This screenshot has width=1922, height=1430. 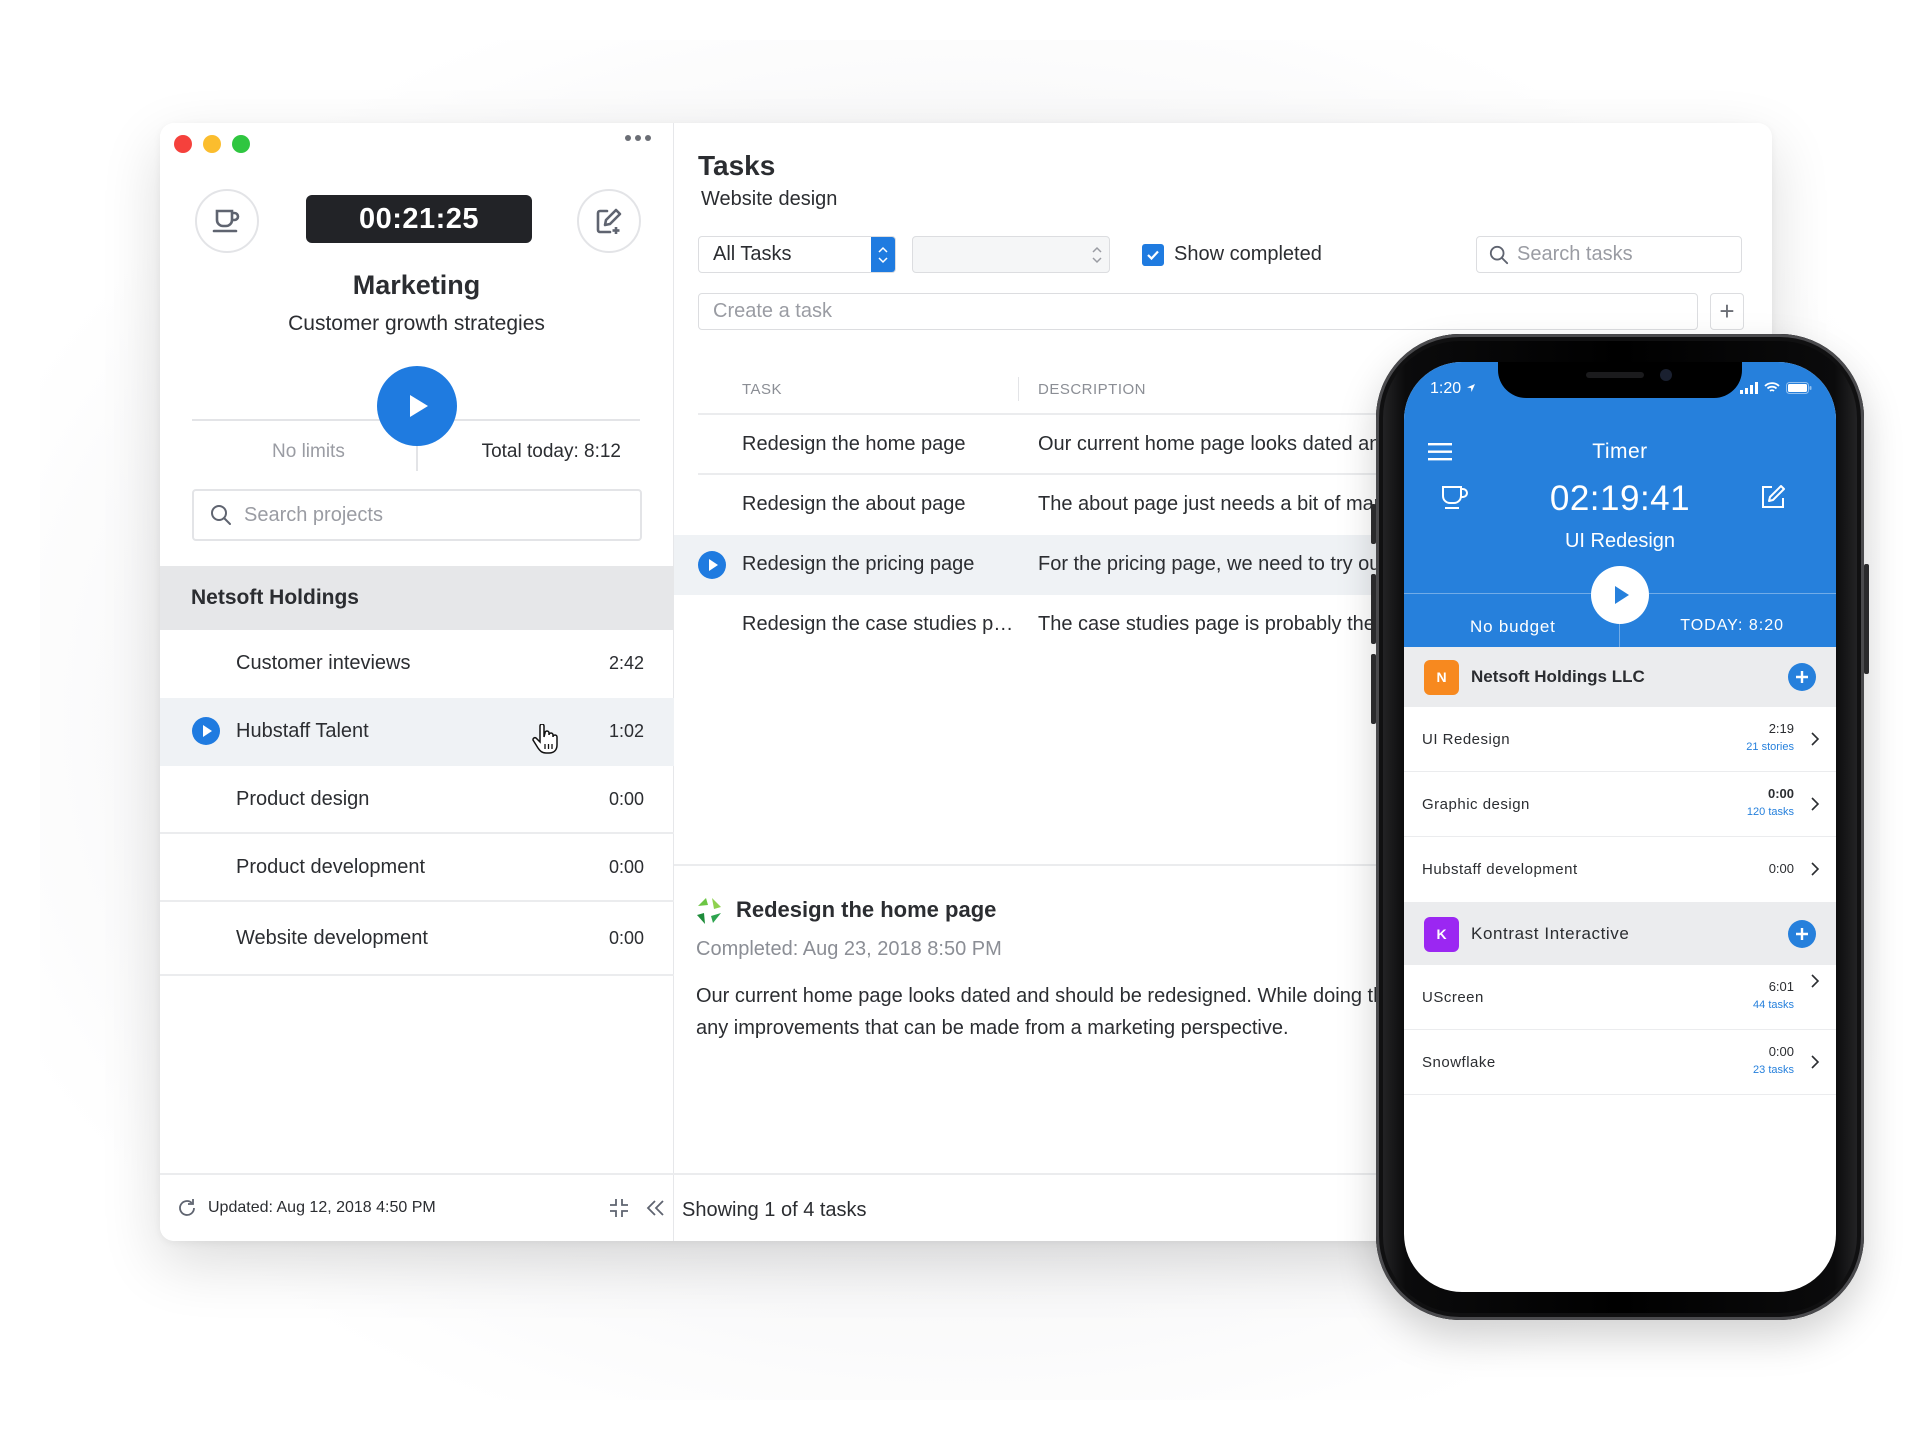 What do you see at coordinates (1453, 997) in the screenshot?
I see `mobile-project-name: UScreen` at bounding box center [1453, 997].